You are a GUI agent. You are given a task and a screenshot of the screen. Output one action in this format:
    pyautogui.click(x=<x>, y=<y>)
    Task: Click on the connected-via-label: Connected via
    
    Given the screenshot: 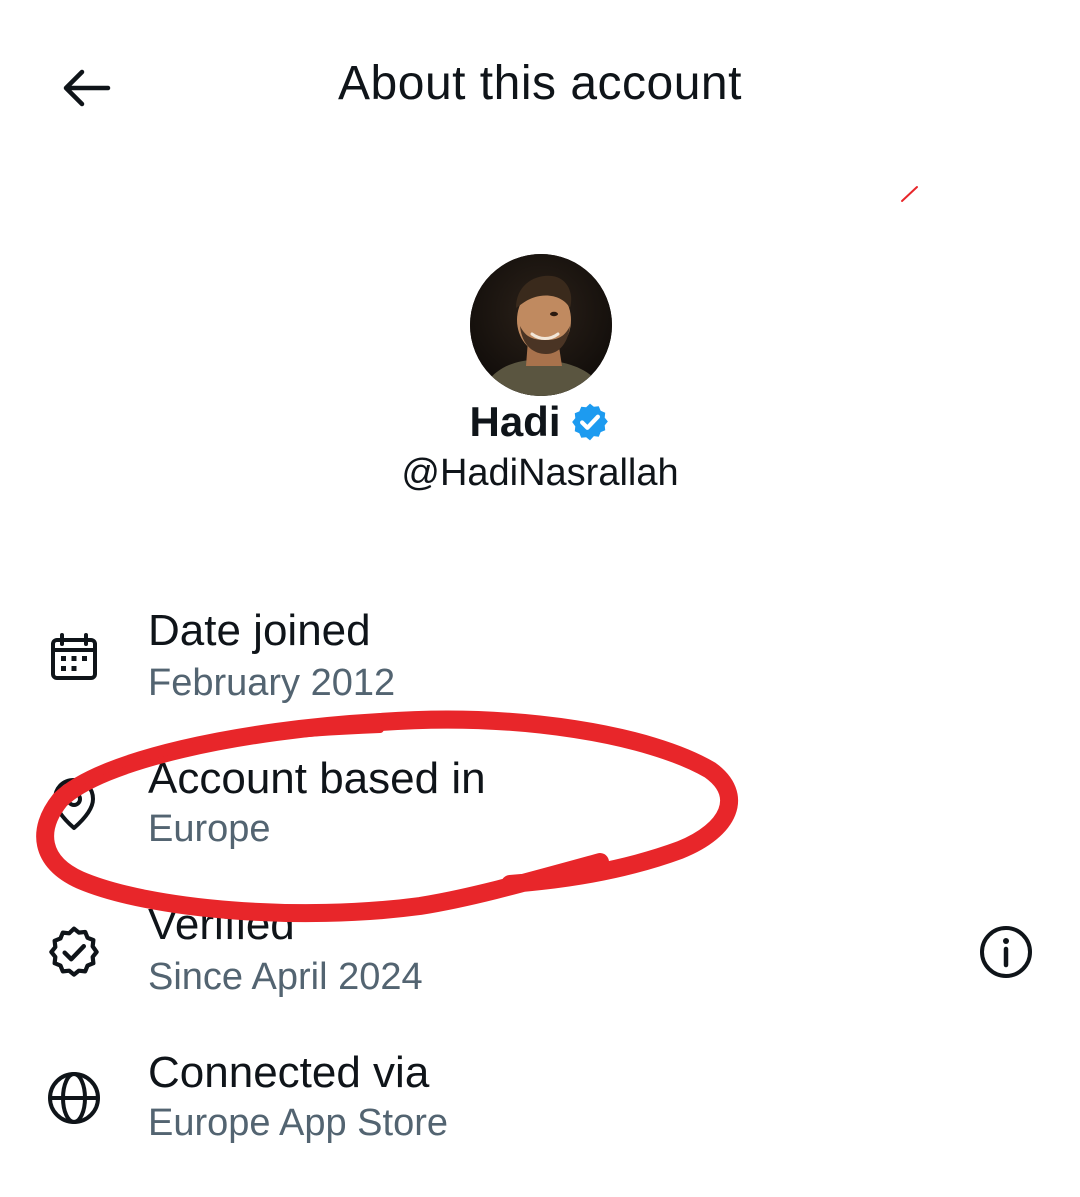 What is the action you would take?
    pyautogui.click(x=289, y=1072)
    